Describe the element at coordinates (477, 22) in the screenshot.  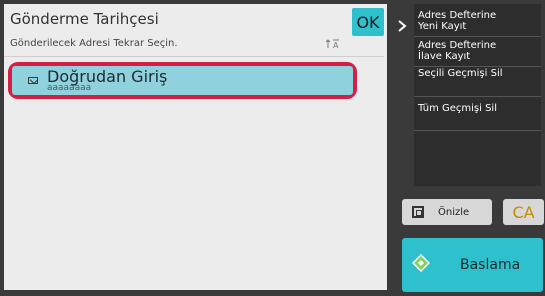
I see `menu-item-new-address: Adres Defterine Yeni Kayıt` at that location.